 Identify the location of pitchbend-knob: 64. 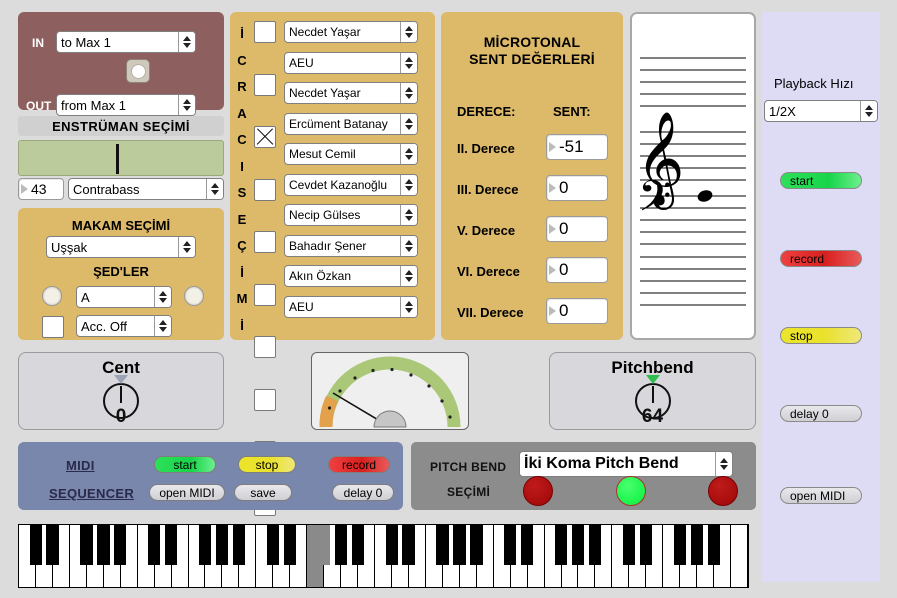
(652, 400).